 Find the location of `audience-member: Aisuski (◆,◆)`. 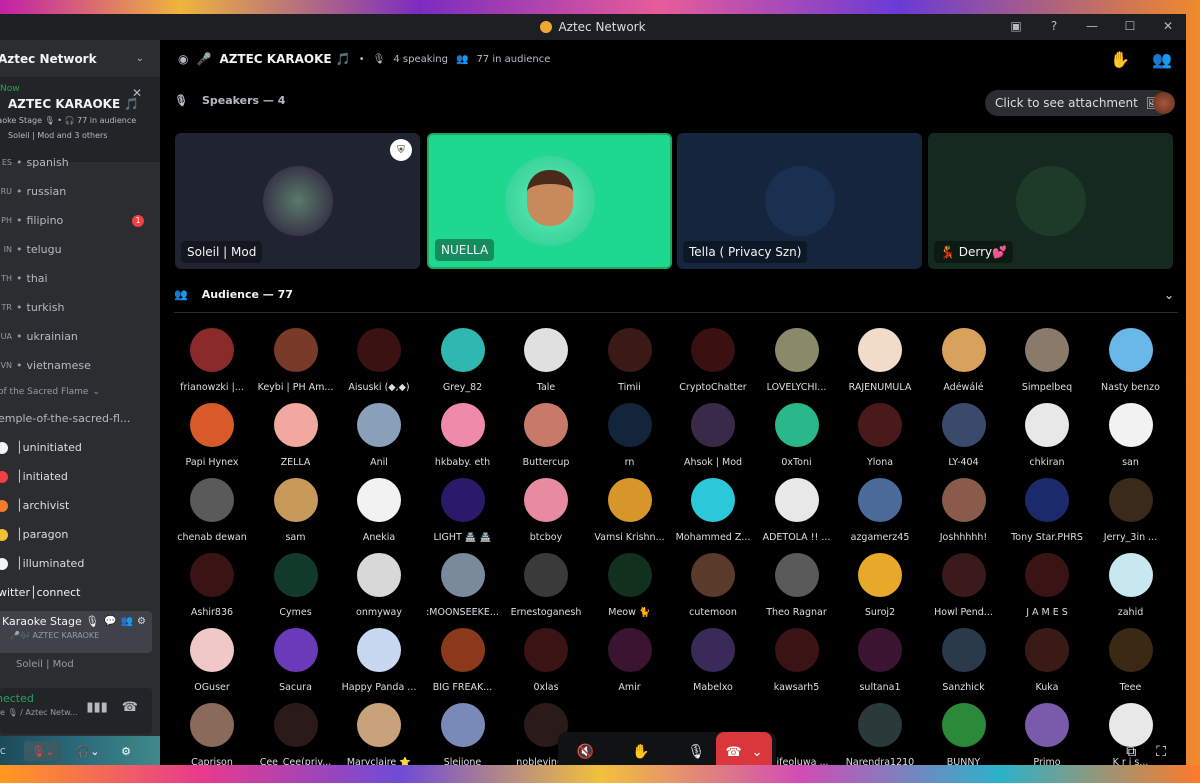

audience-member: Aisuski (◆,◆) is located at coordinates (379, 363).